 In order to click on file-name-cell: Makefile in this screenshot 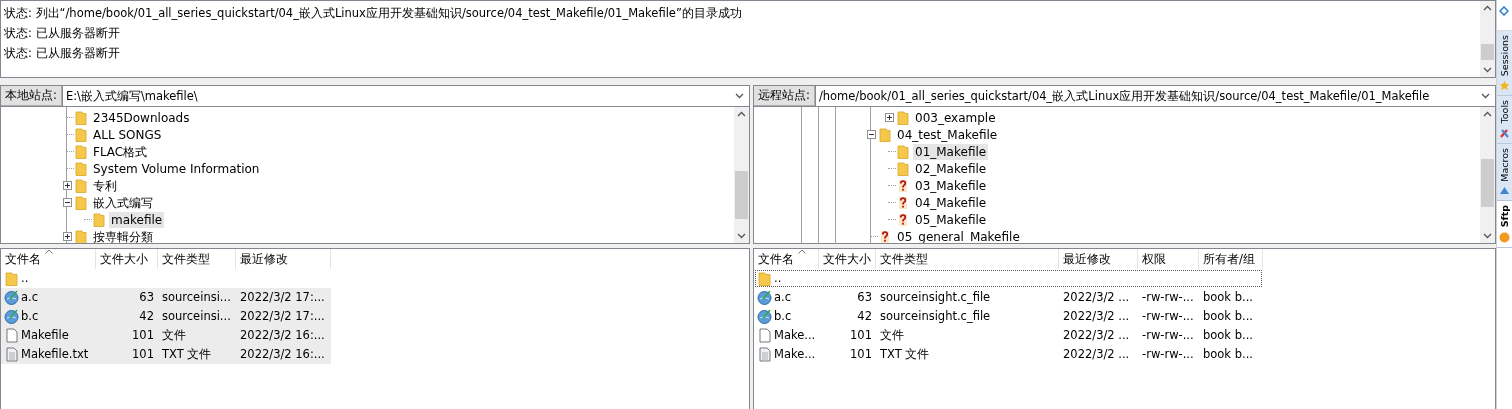, I will do `click(48, 335)`.